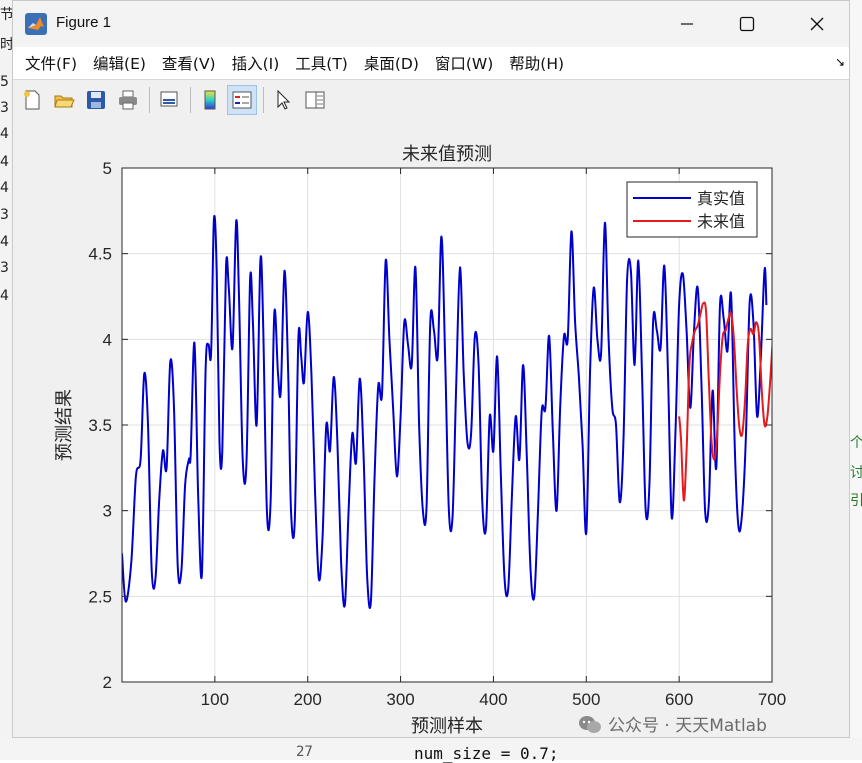  I want to click on background-right-panel: 个 讨 引, so click(856, 380).